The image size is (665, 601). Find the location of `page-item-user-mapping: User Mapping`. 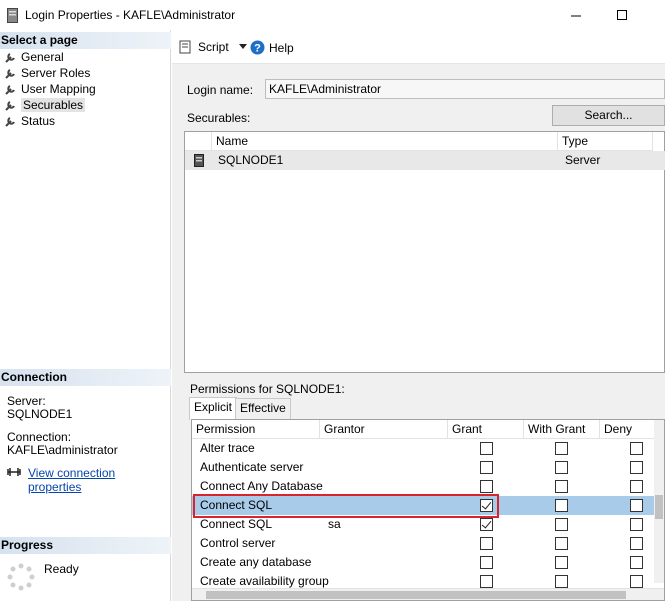

page-item-user-mapping: User Mapping is located at coordinates (50, 89).